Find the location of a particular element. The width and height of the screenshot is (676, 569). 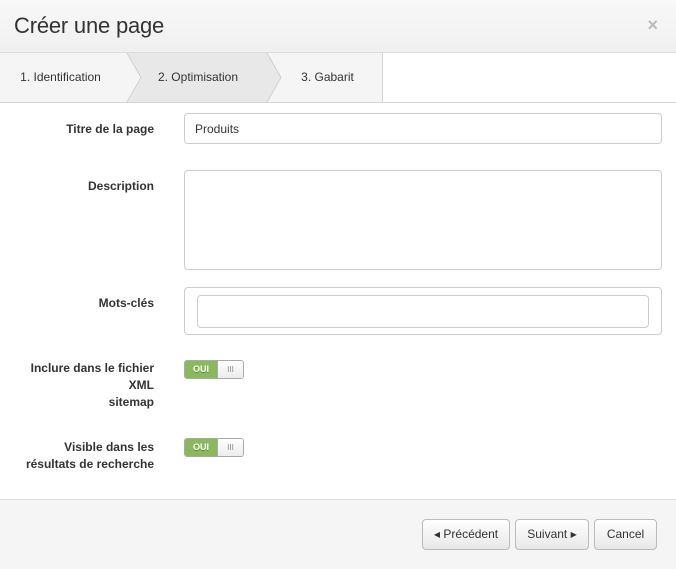

keywords-label: Mots-clés is located at coordinates (126, 303).